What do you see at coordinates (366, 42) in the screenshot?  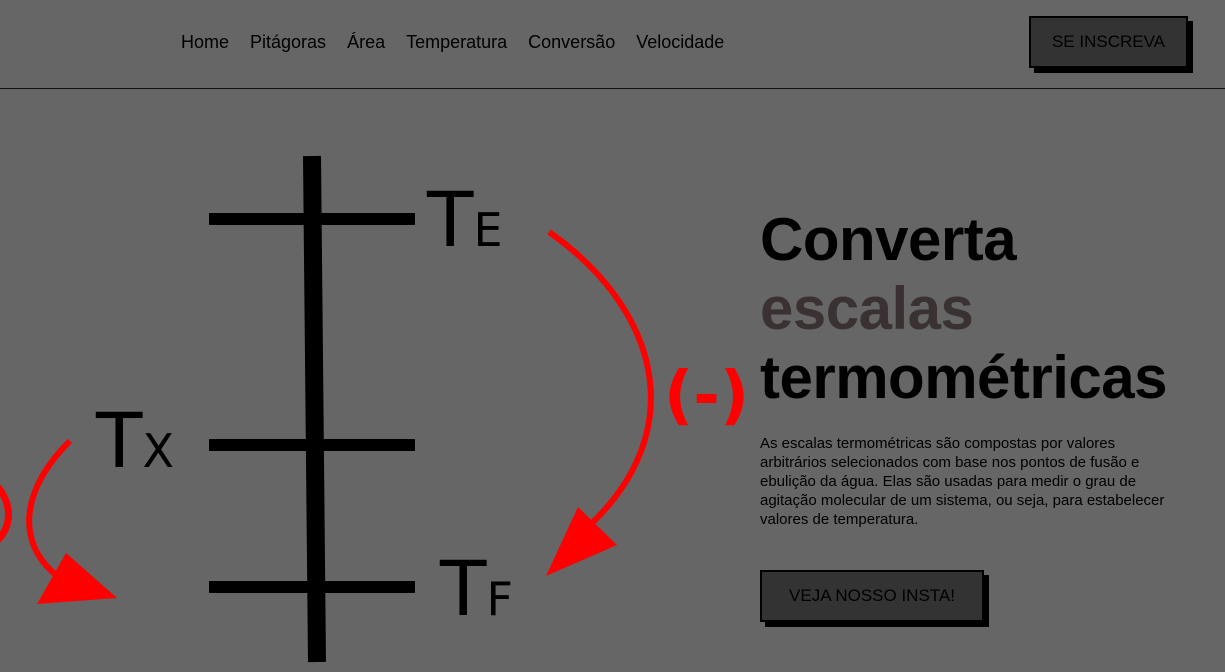 I see `nav-area: Área` at bounding box center [366, 42].